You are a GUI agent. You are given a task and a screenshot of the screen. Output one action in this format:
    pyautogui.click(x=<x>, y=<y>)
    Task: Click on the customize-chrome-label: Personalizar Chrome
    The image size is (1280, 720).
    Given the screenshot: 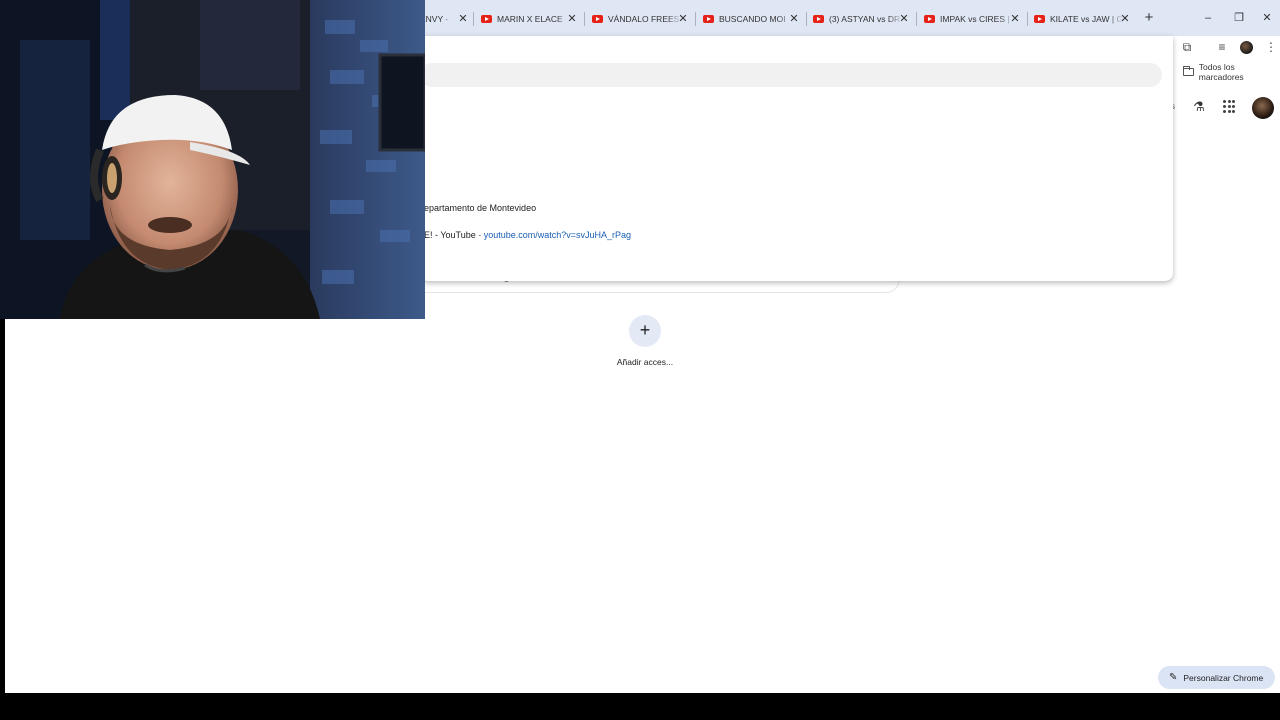 What is the action you would take?
    pyautogui.click(x=1223, y=677)
    